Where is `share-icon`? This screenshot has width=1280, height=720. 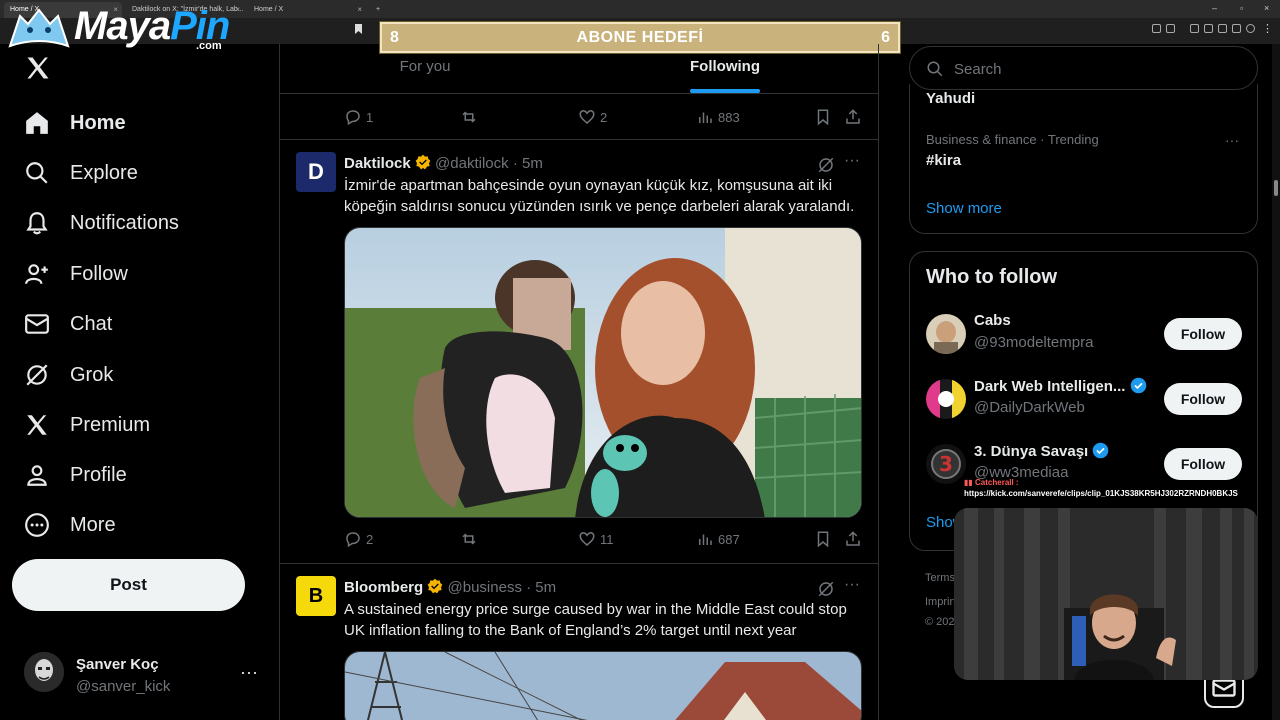
share-icon is located at coordinates (853, 538).